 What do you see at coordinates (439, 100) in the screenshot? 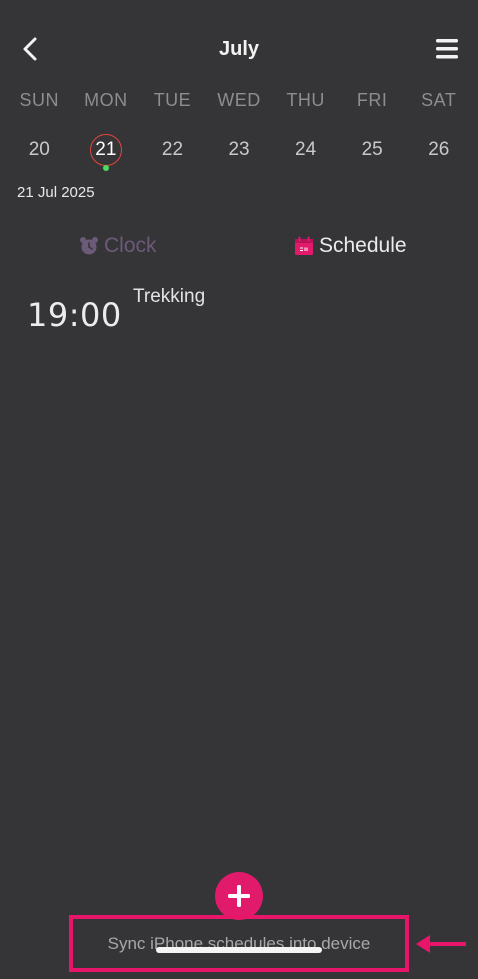
I see `weekday-label: SAT` at bounding box center [439, 100].